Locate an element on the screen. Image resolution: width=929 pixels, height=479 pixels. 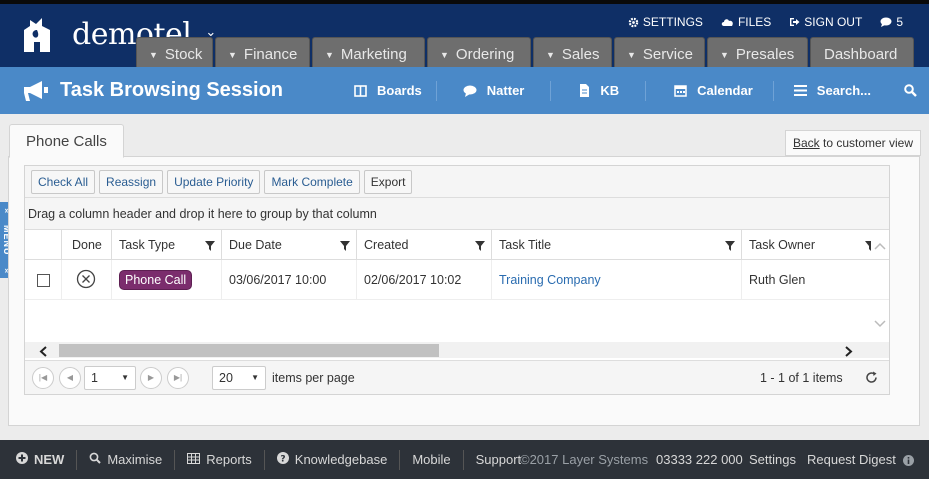
nav-tab-service: ▼ Service is located at coordinates (659, 54).